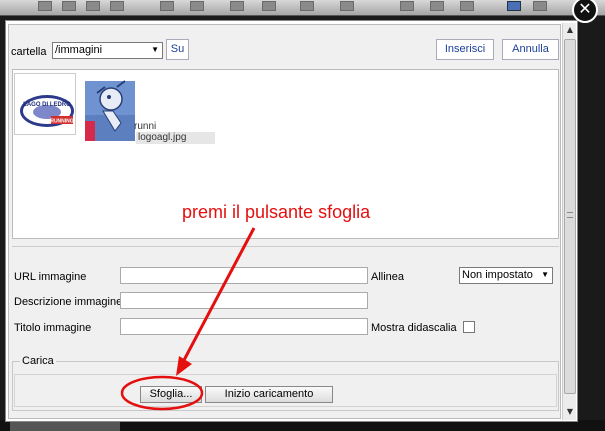  Describe the element at coordinates (585, 9) in the screenshot. I see `close-icon: ✕` at that location.